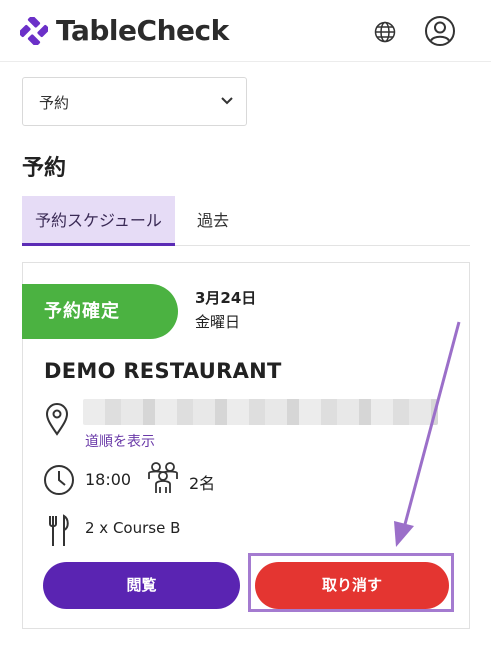 This screenshot has height=651, width=491. What do you see at coordinates (142, 30) in the screenshot?
I see `brand-name: TableCheck` at bounding box center [142, 30].